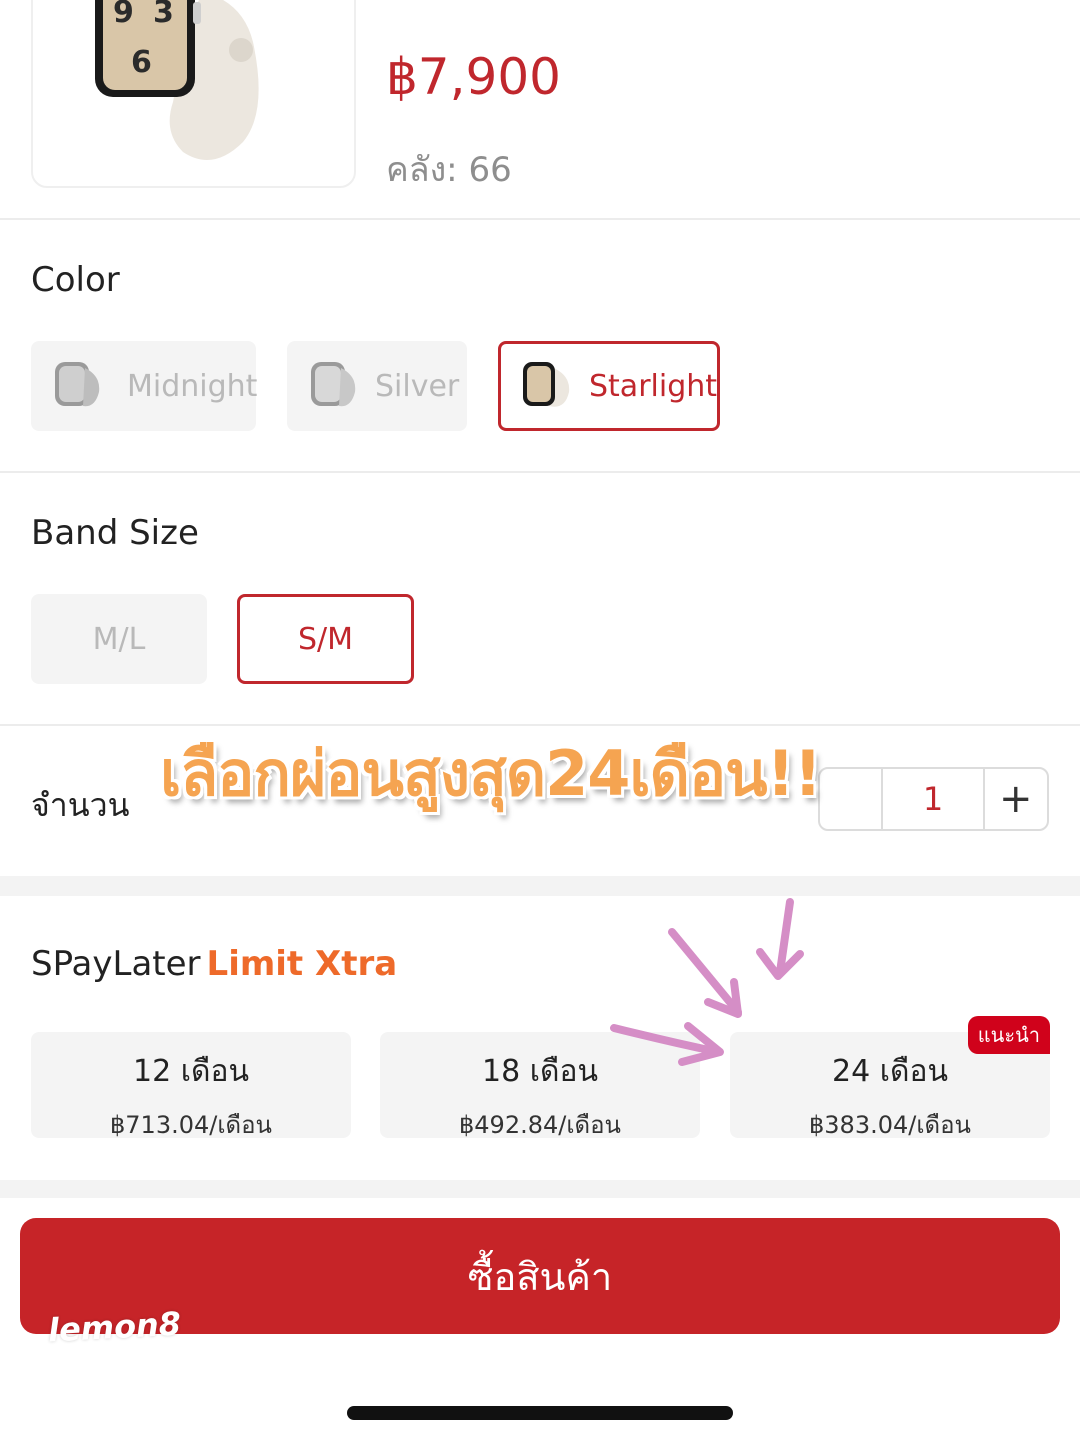 The width and height of the screenshot is (1080, 1440). I want to click on quantity-stepper: 1 +, so click(933, 799).